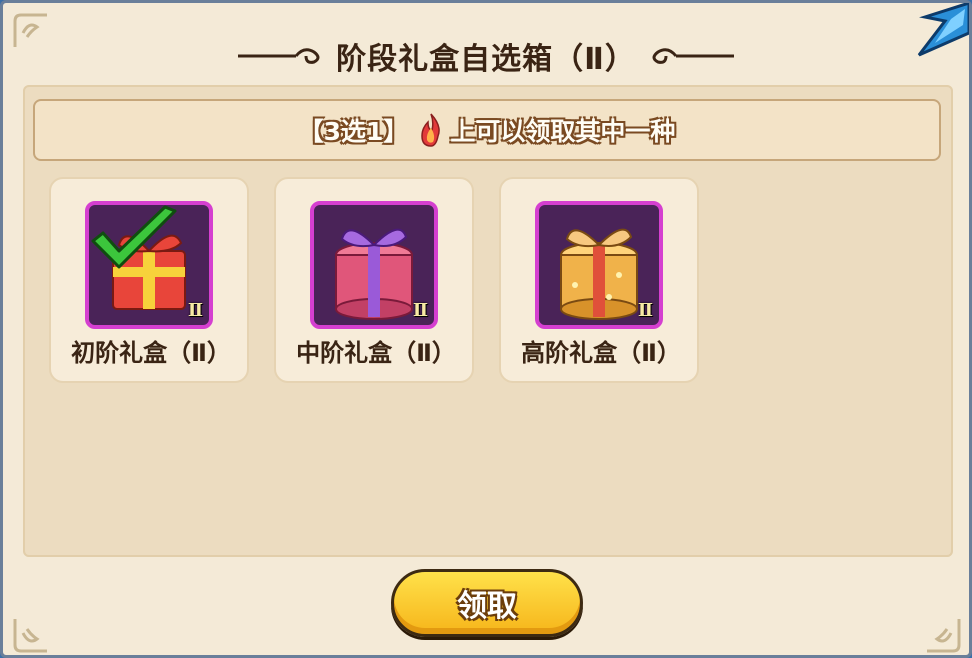  What do you see at coordinates (376, 353) in the screenshot?
I see `item-label: 中阶礼盒（Ⅱ）` at bounding box center [376, 353].